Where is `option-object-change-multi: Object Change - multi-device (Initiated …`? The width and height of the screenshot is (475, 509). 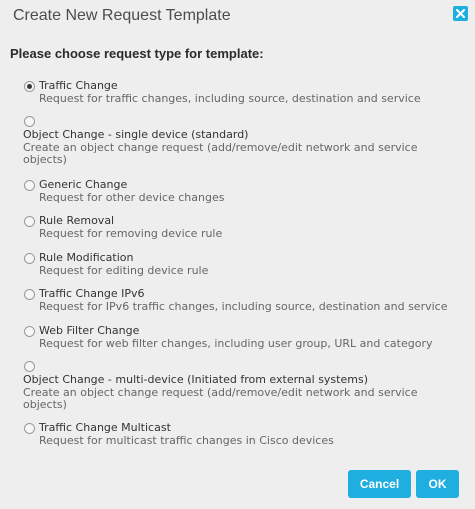
option-object-change-multi: Object Change - multi-device (Initiated … is located at coordinates (238, 386).